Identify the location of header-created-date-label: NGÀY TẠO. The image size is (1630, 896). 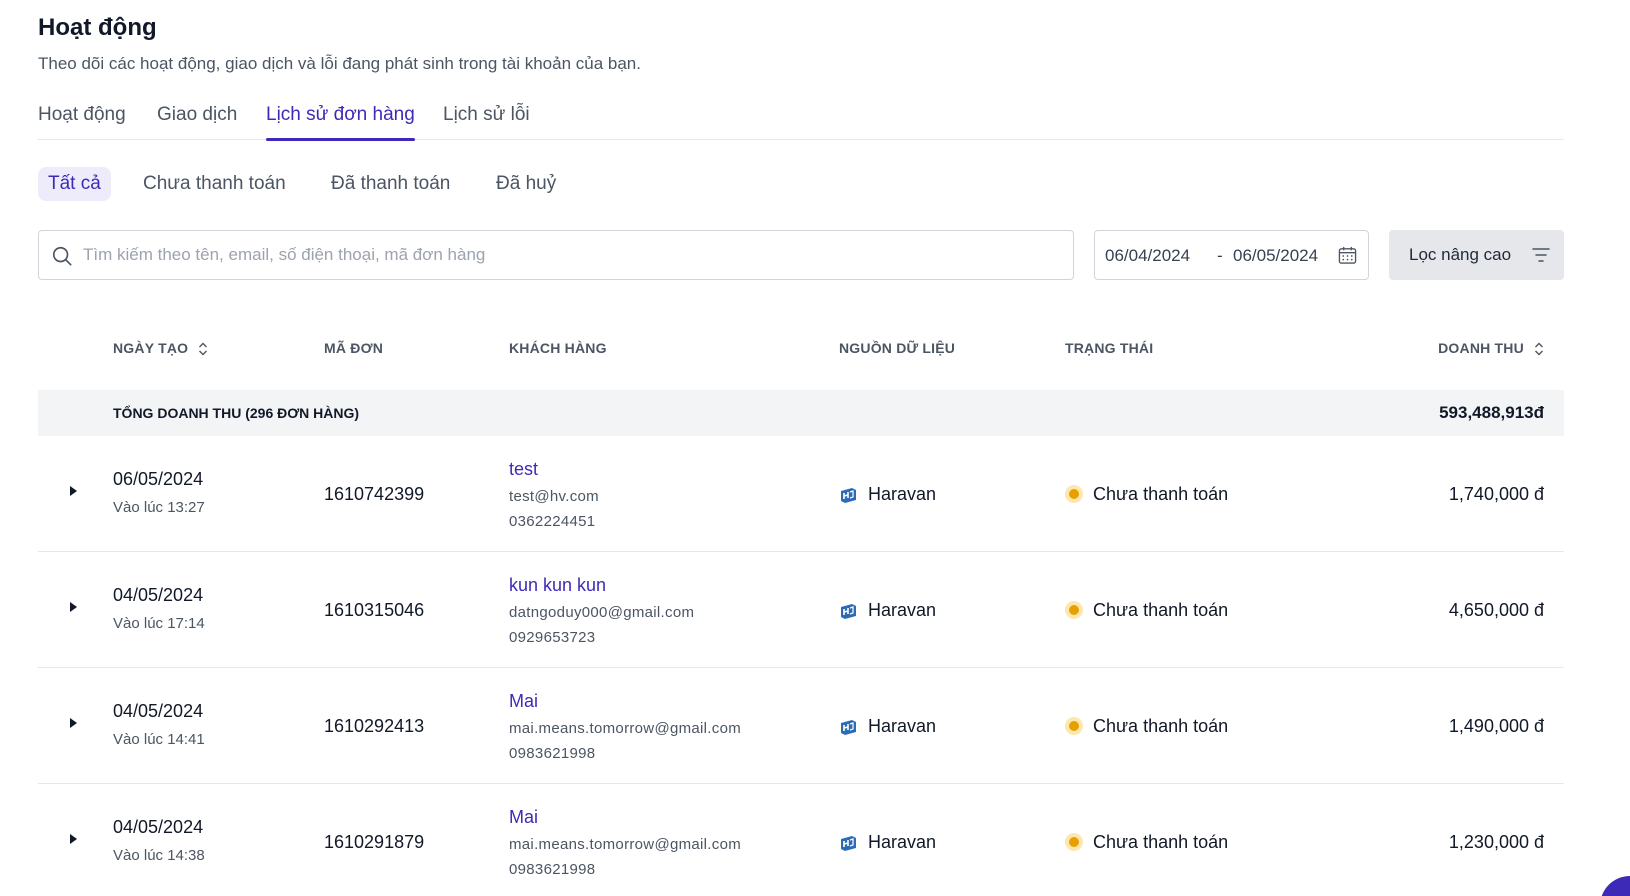
(151, 348).